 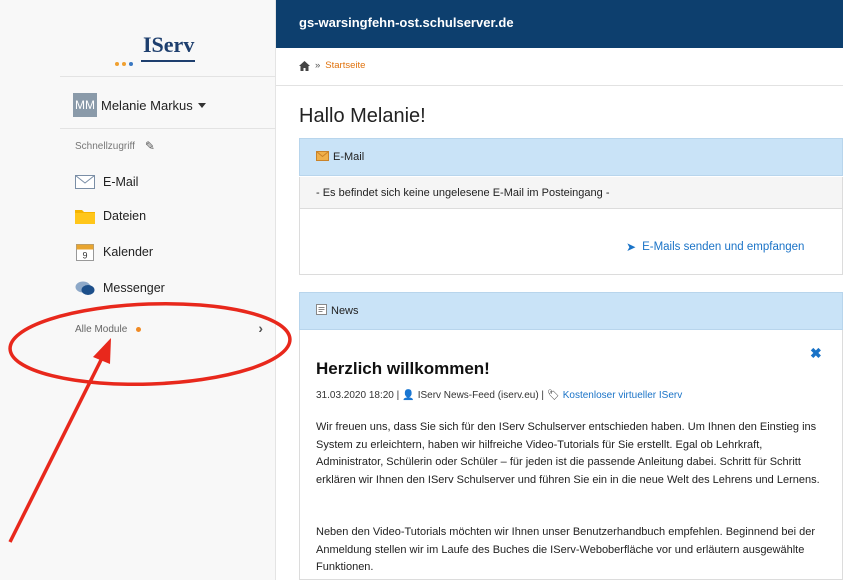 What do you see at coordinates (168, 61) in the screenshot?
I see `logo-underline` at bounding box center [168, 61].